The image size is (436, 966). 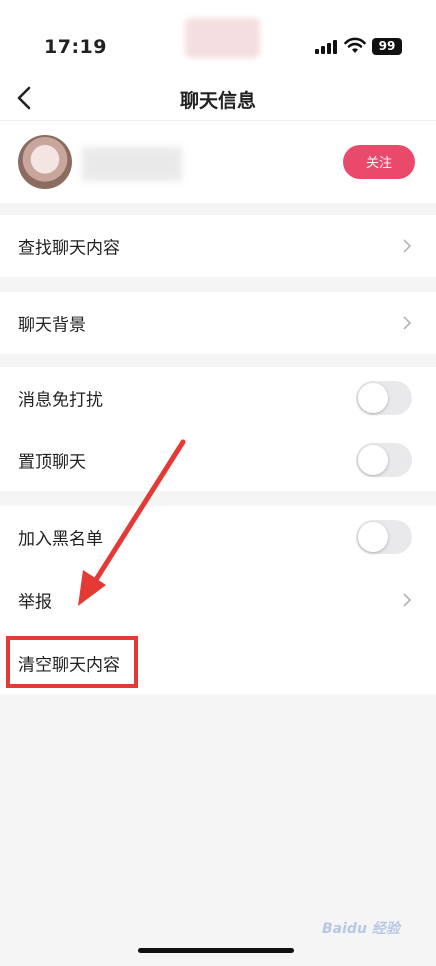 What do you see at coordinates (60, 539) in the screenshot?
I see `blacklist-label: 加入黑名单` at bounding box center [60, 539].